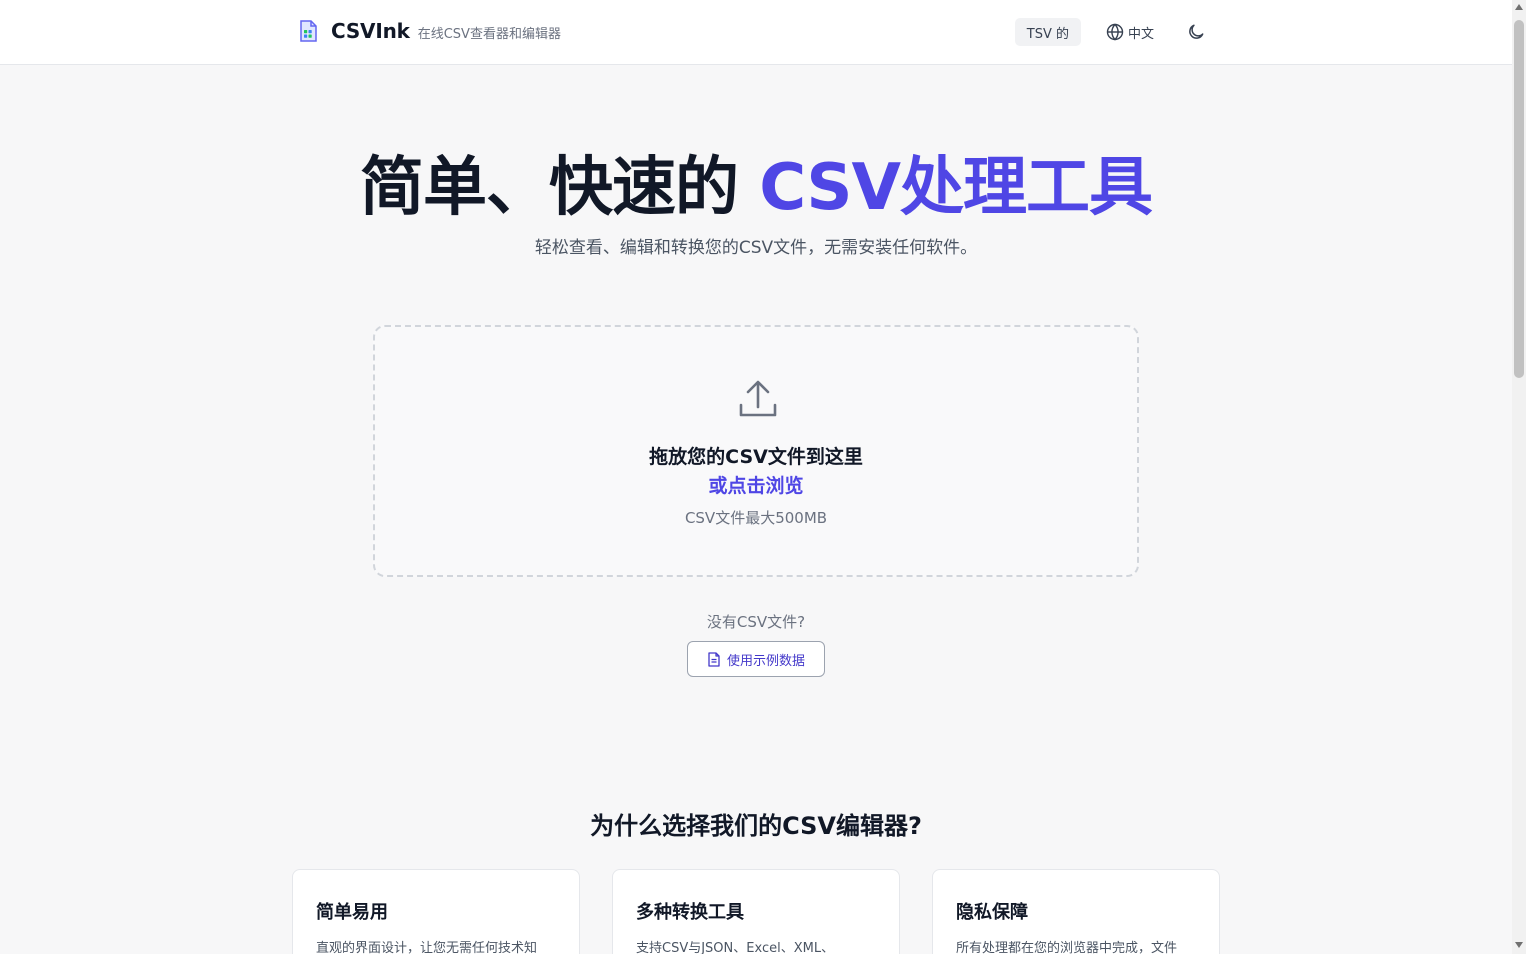 The height and width of the screenshot is (954, 1526). I want to click on feature-card-title: 隐私保障, so click(992, 912).